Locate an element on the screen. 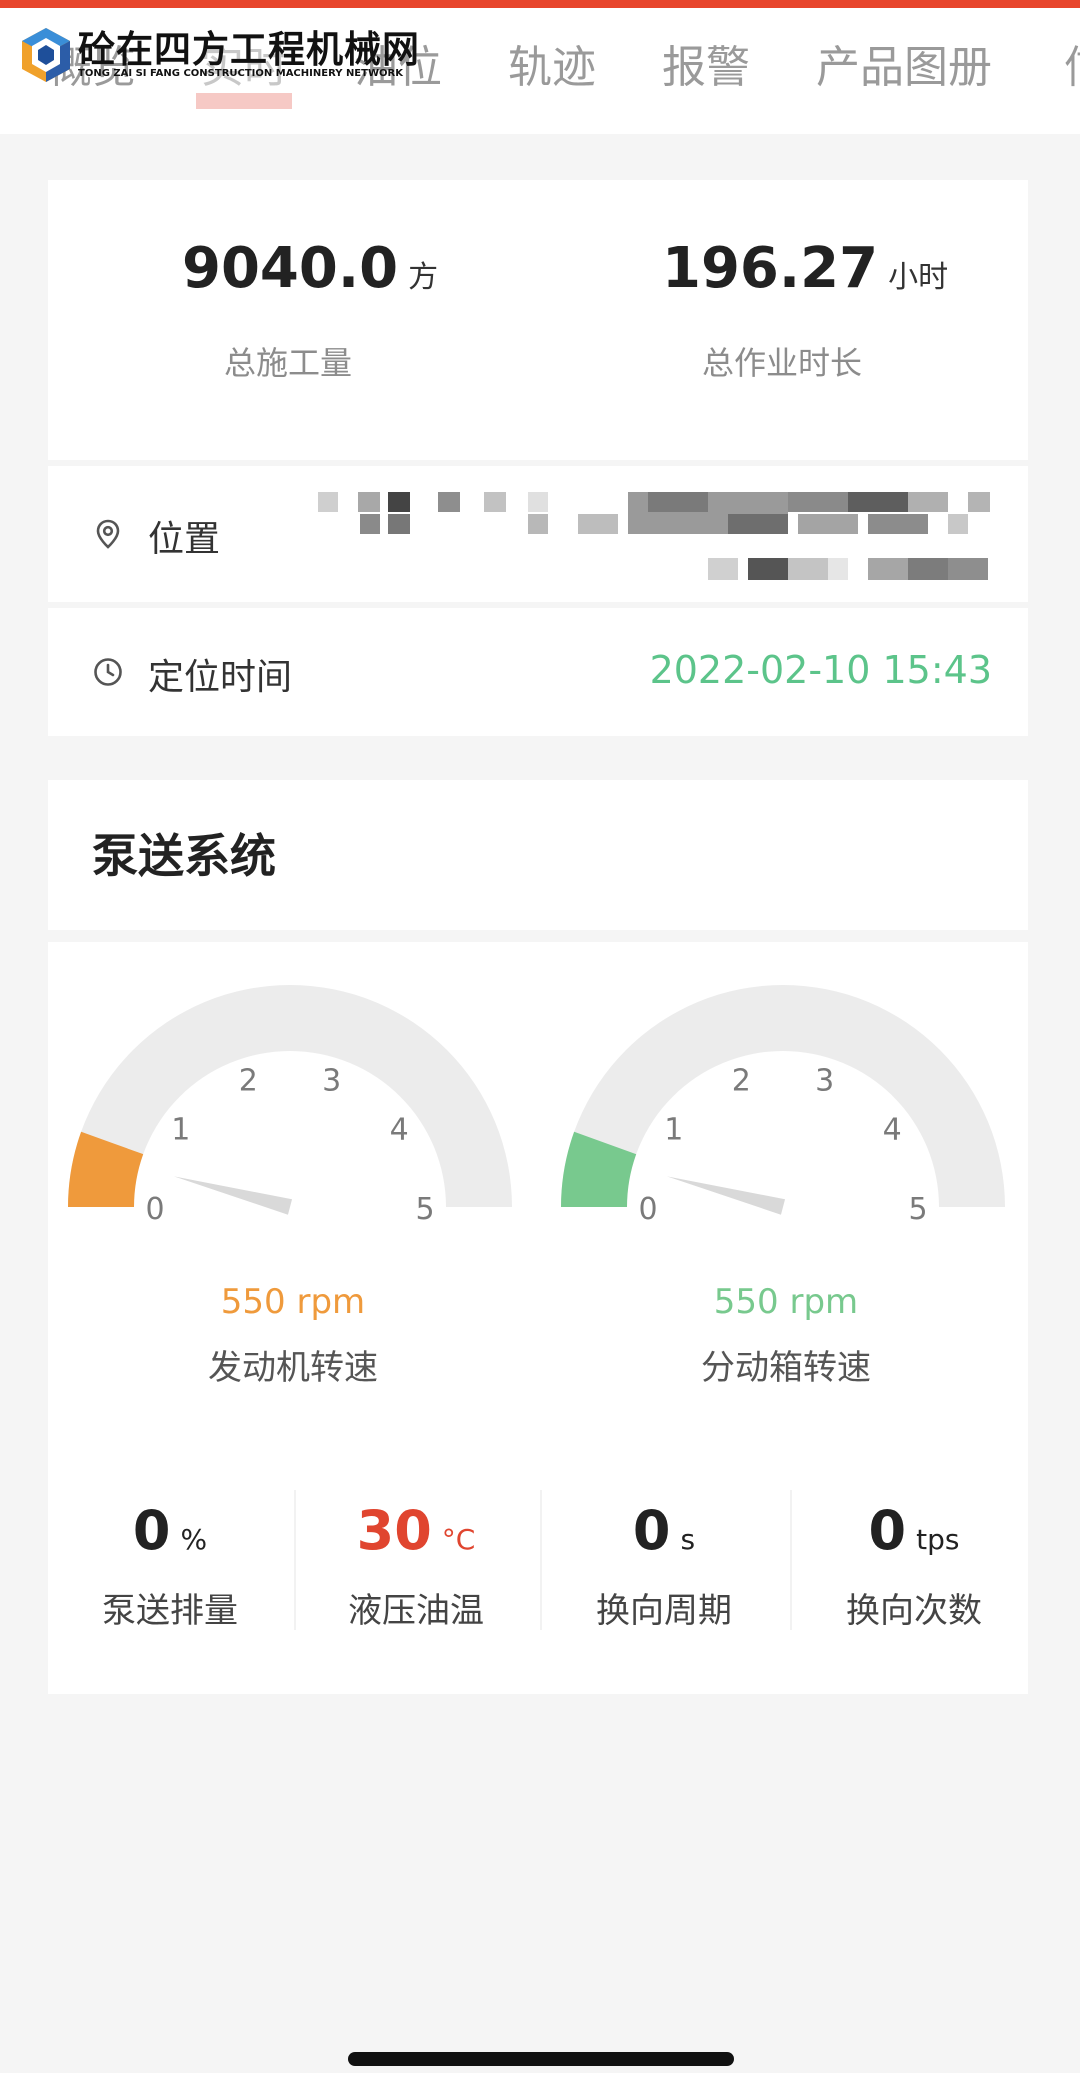 Image resolution: width=1080 pixels, height=2073 pixels. total-volume-value: 9040.0 方 is located at coordinates (310, 268).